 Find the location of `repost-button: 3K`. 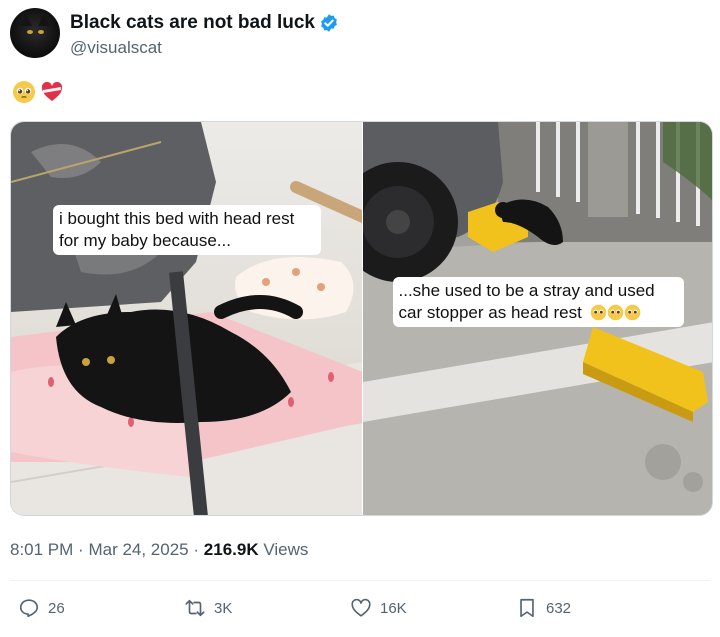

repost-button: 3K is located at coordinates (208, 608).